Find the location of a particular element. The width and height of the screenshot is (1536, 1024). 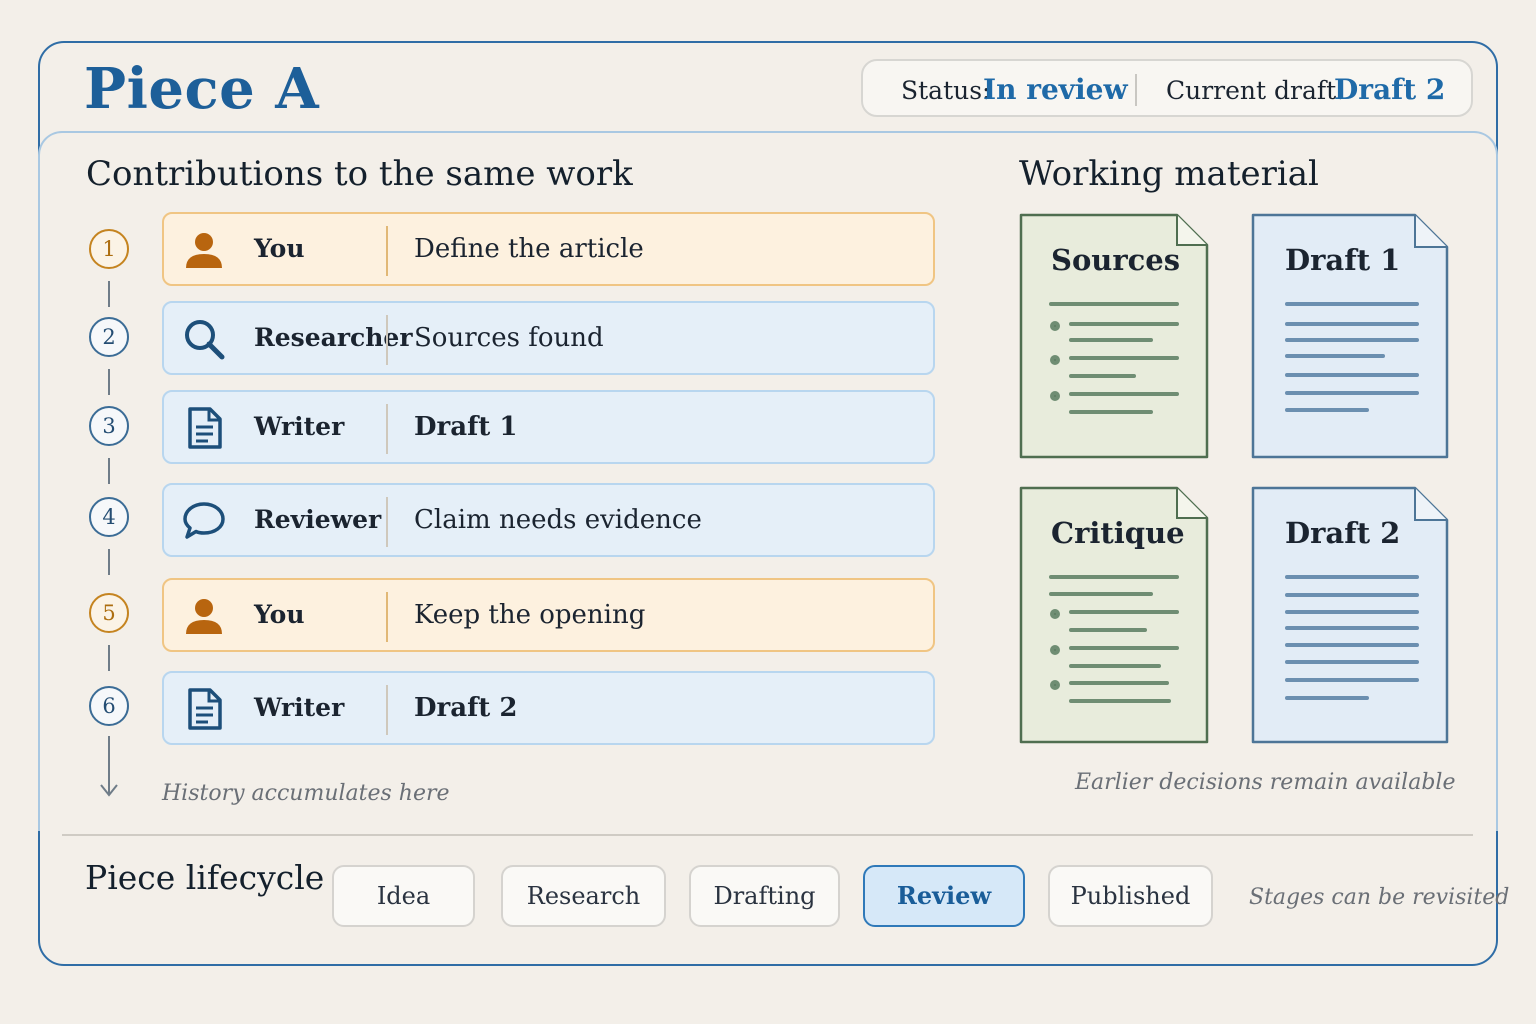

lifecycle-heading: Piece lifecycle is located at coordinates (205, 877).